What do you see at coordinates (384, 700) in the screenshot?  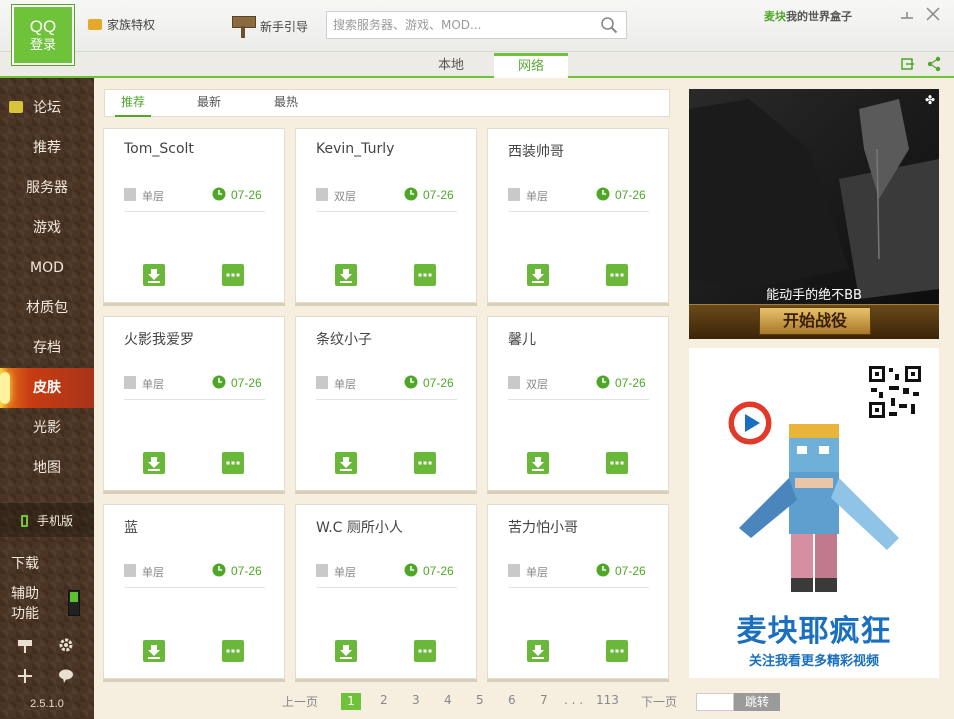 I see `page-2: 2` at bounding box center [384, 700].